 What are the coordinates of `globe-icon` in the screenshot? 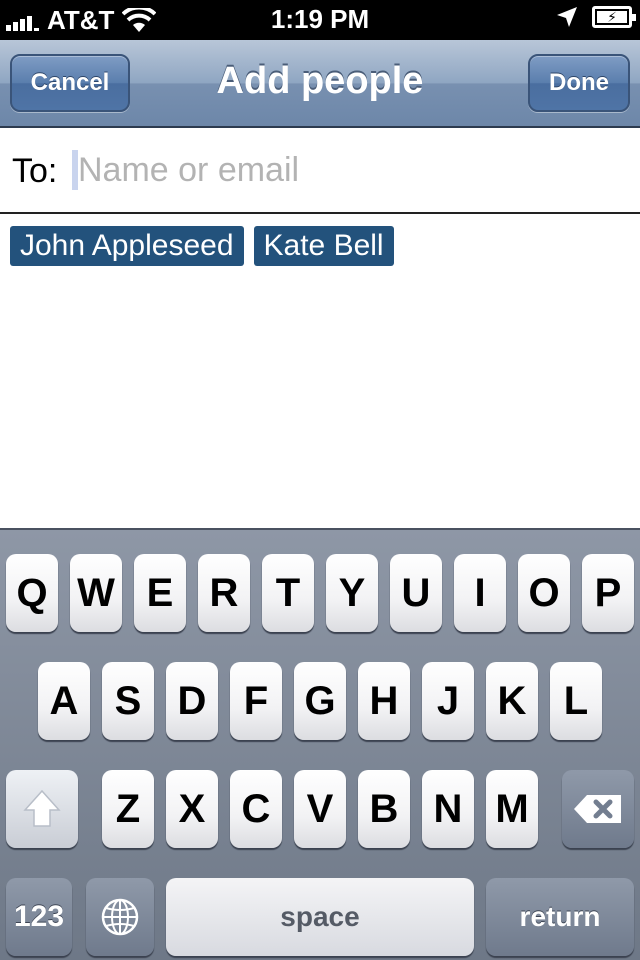 It's located at (120, 917).